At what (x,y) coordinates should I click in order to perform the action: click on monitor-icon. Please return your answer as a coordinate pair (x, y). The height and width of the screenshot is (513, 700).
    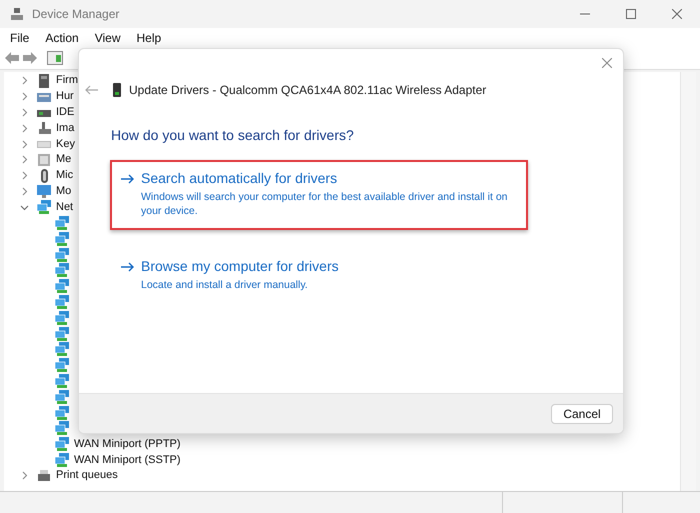
    Looking at the image, I should click on (44, 191).